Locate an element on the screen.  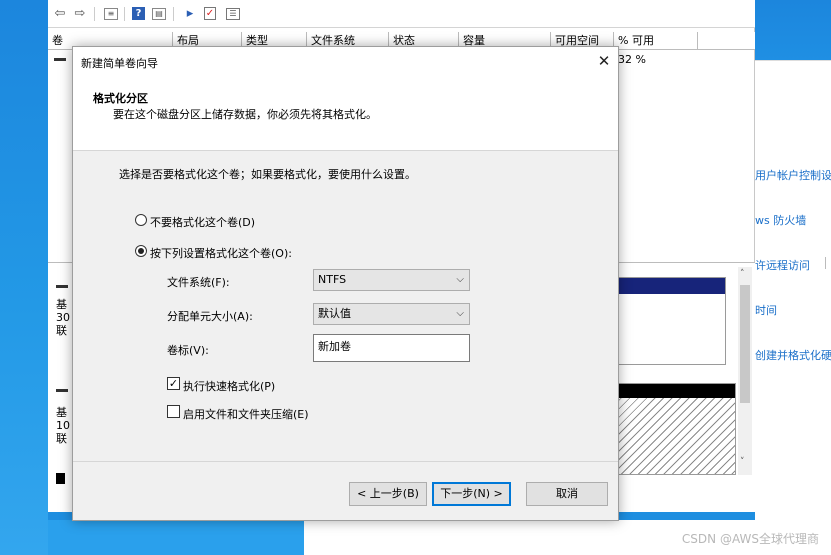
unallocated-block is located at coordinates (677, 429).